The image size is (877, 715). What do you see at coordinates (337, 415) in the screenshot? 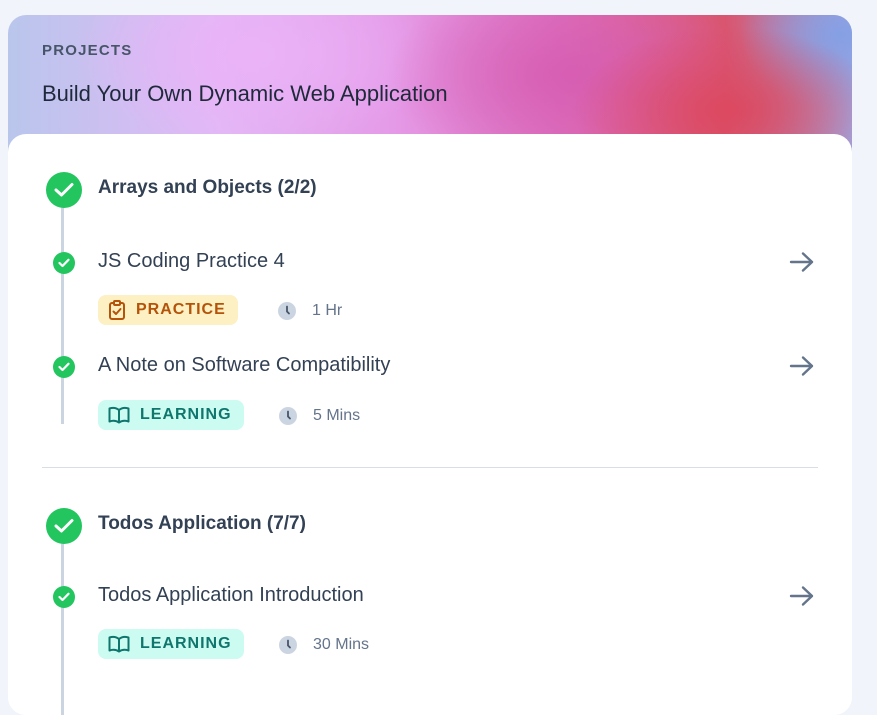
I see `duration-text: 5 Mins` at bounding box center [337, 415].